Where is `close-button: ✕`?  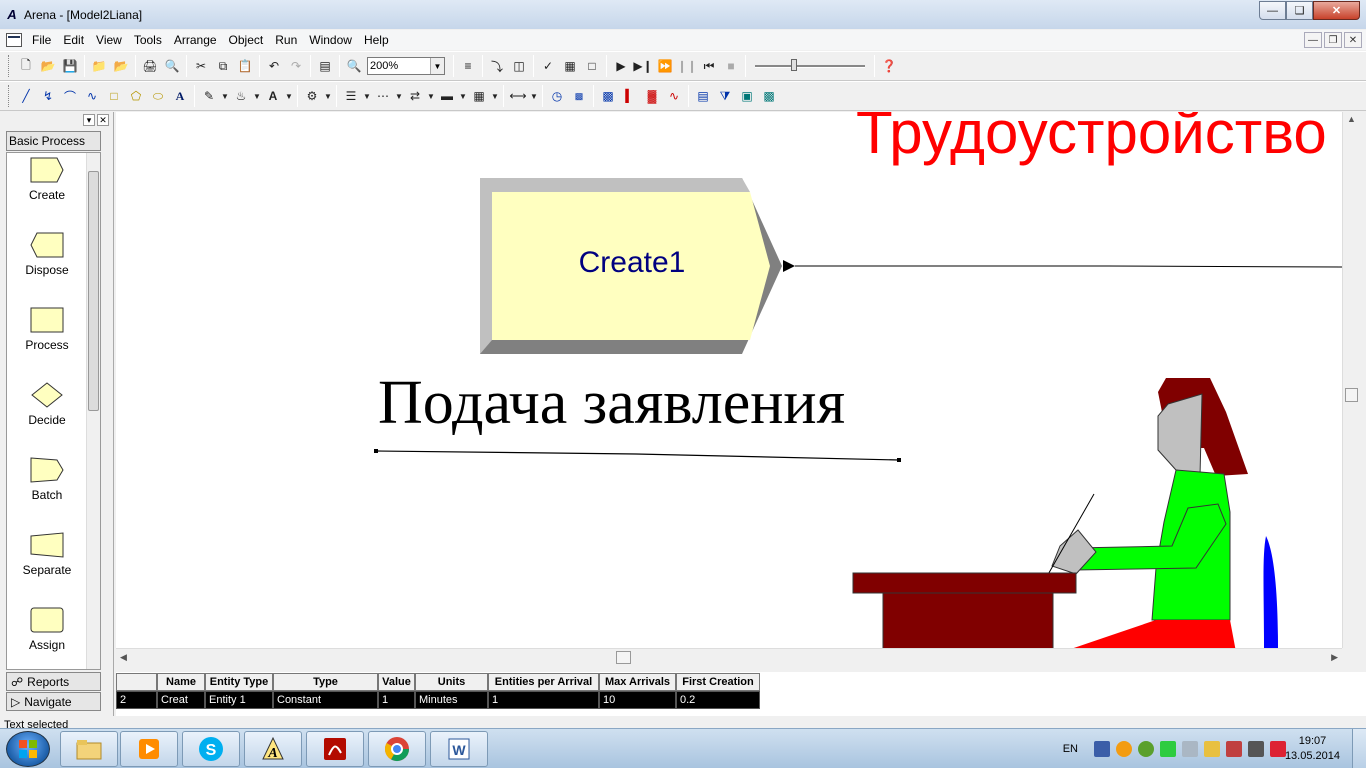
close-button: ✕ is located at coordinates (1336, 10).